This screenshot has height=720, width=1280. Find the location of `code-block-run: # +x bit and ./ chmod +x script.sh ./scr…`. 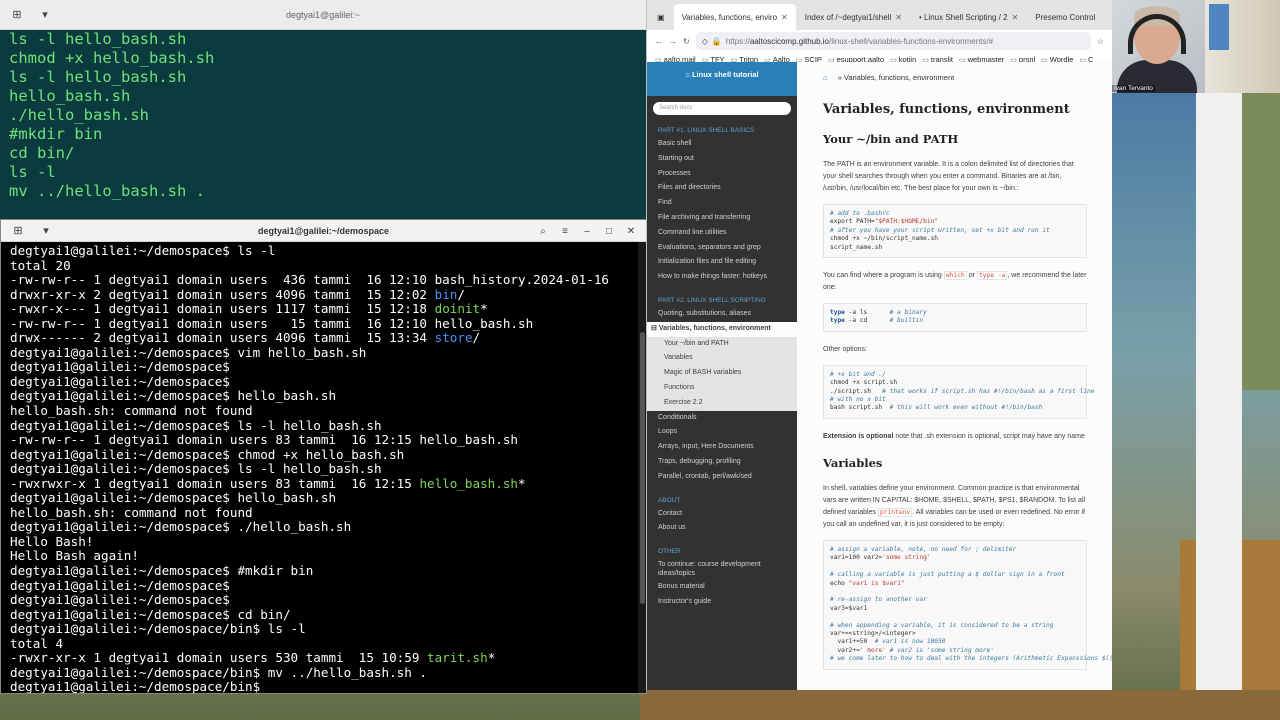

code-block-run: # +x bit and ./ chmod +x script.sh ./scr… is located at coordinates (959, 391).